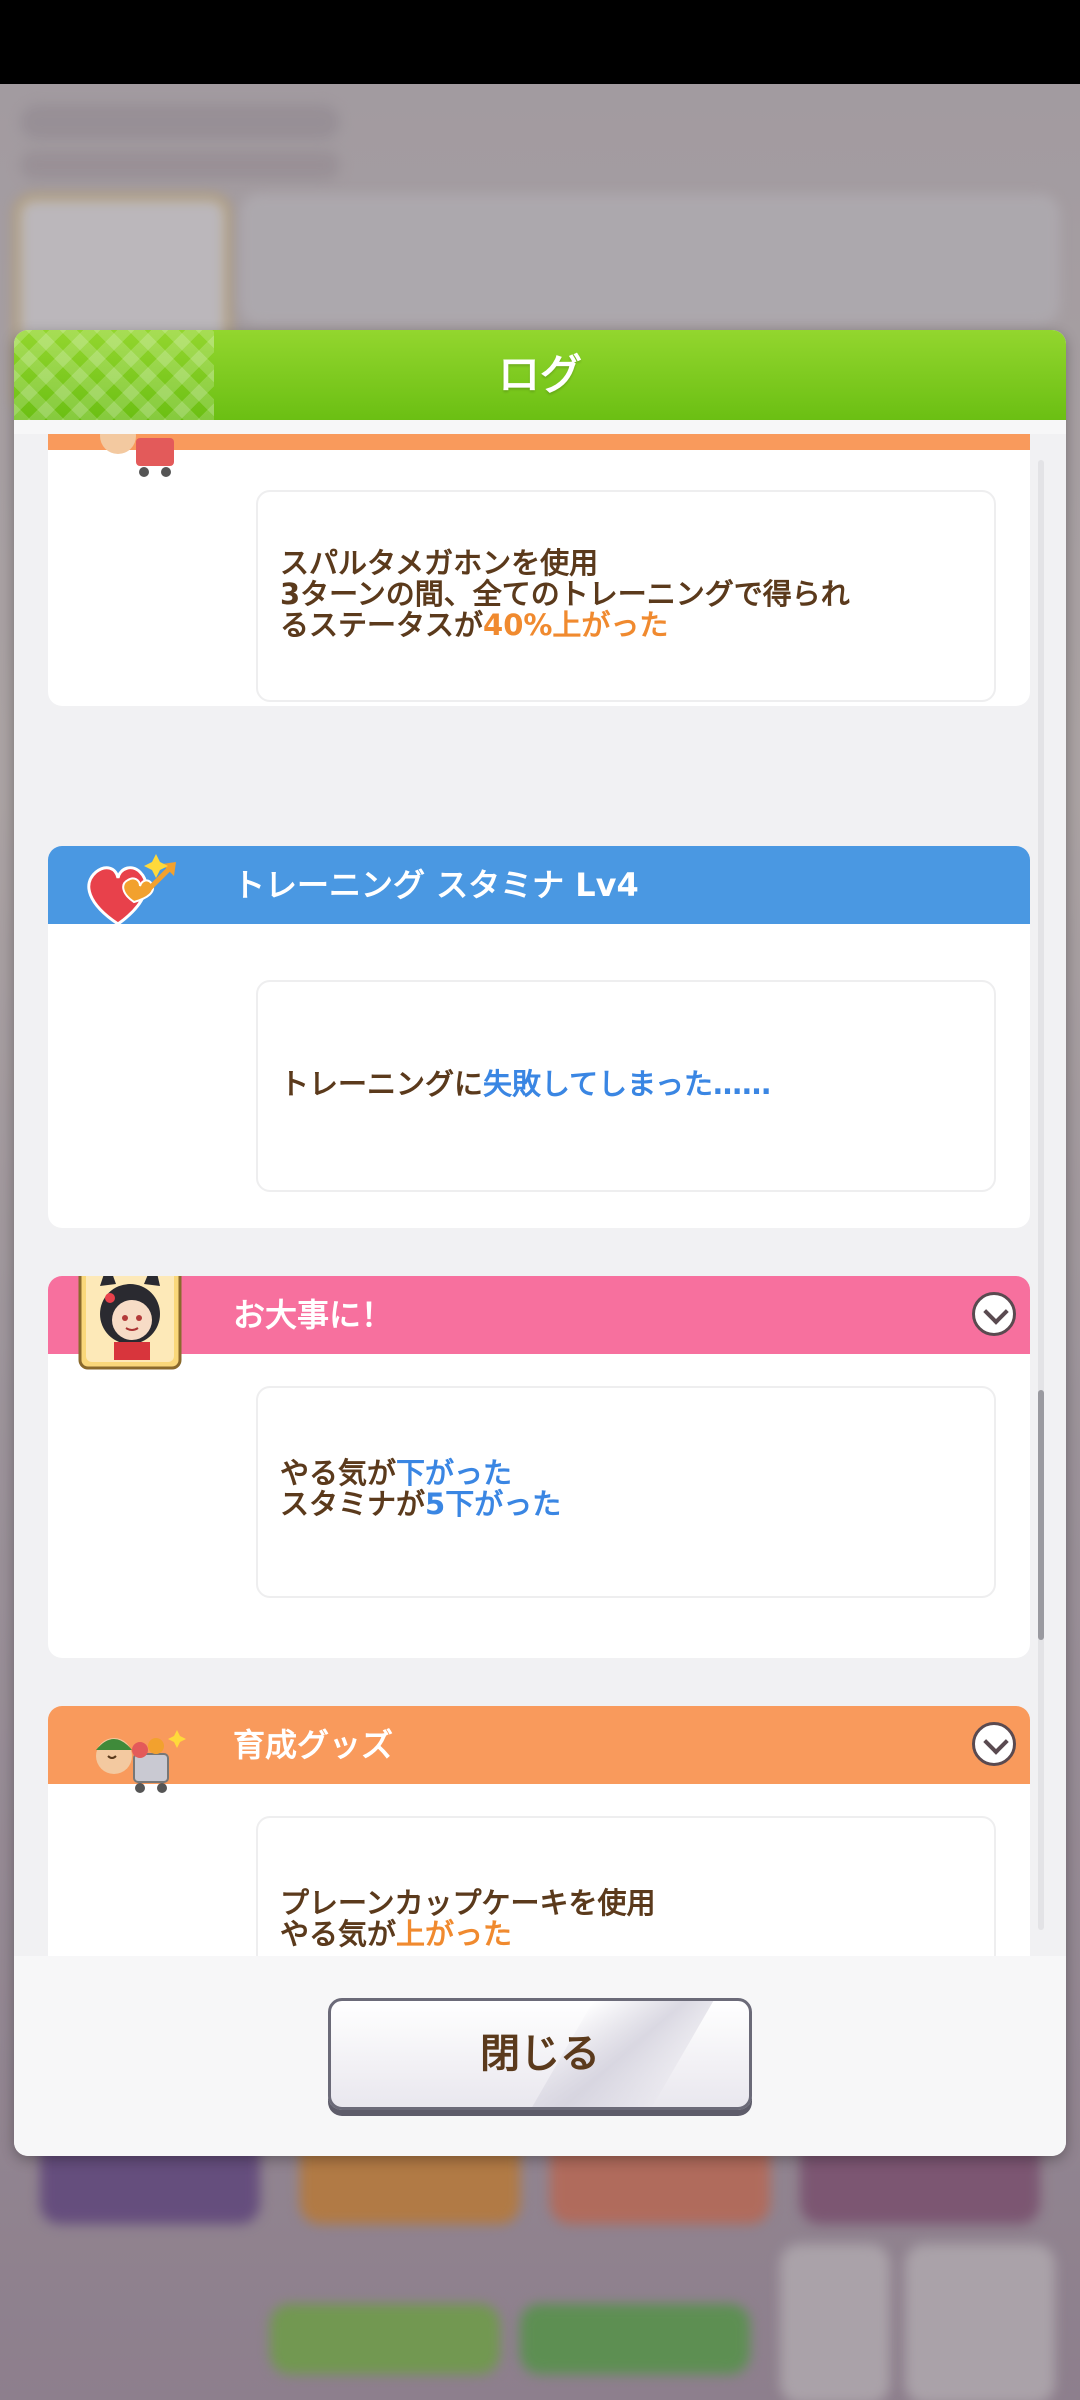 This screenshot has width=1080, height=2400. Describe the element at coordinates (474, 625) in the screenshot. I see `message-line: るステータスが40%上がった` at that location.